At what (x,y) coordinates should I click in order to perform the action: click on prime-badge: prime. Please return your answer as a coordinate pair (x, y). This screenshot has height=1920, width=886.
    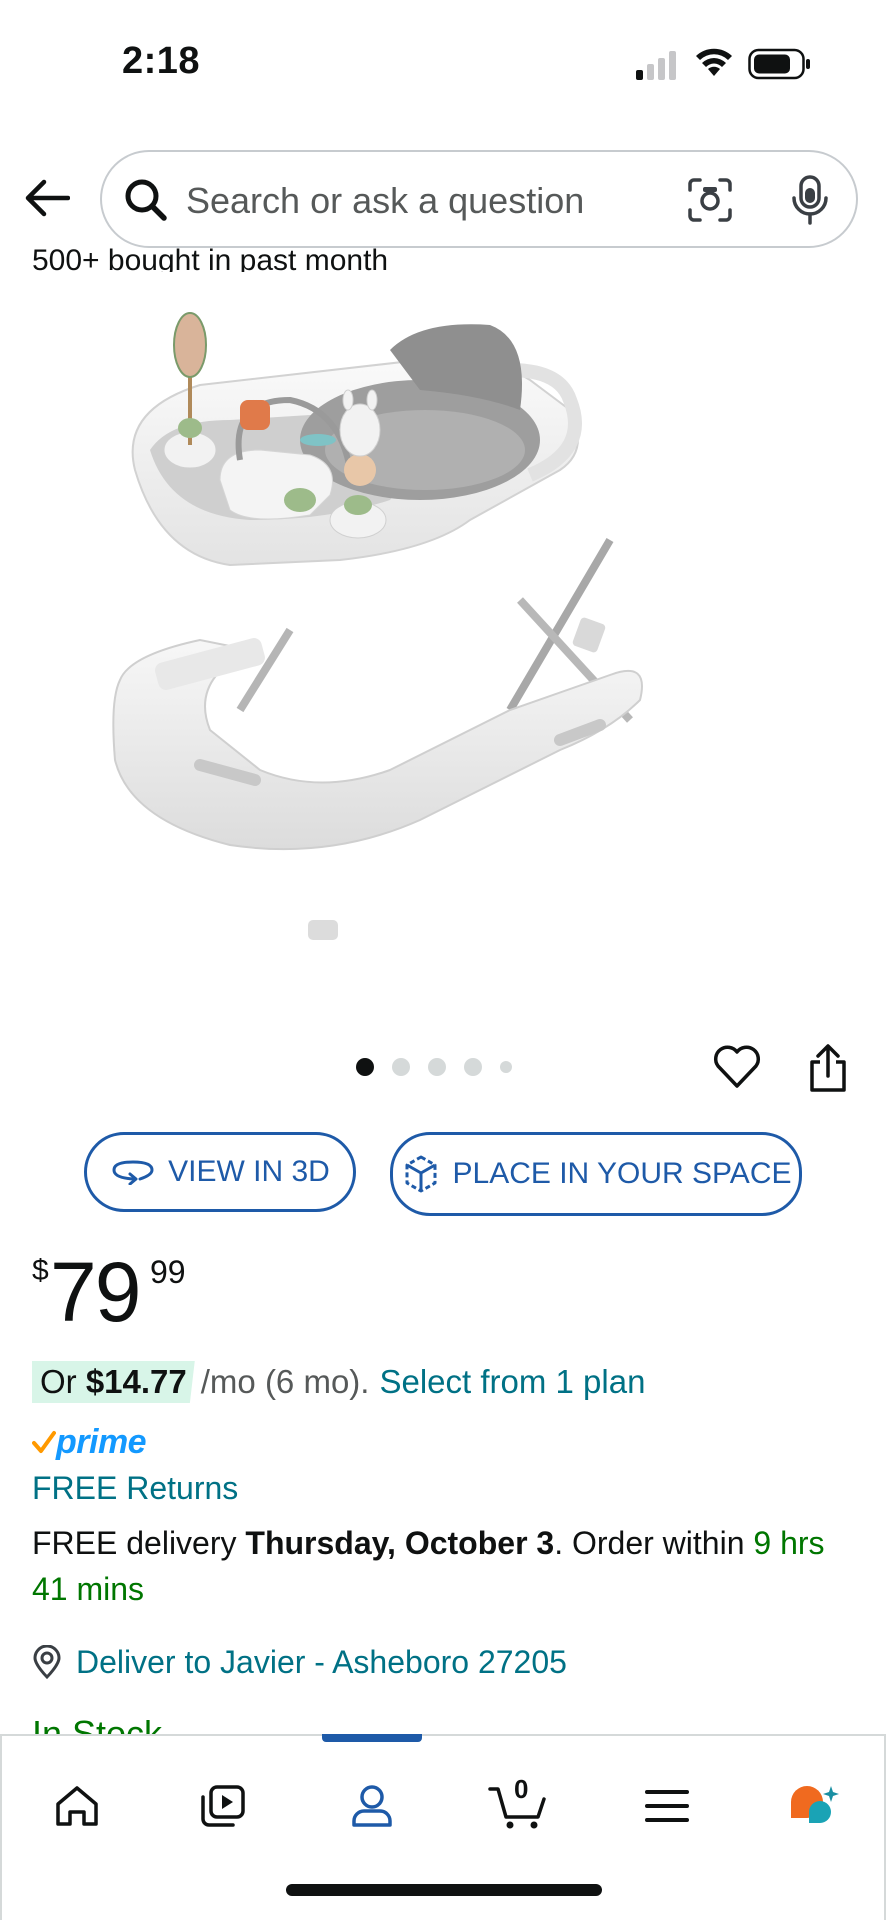
    Looking at the image, I should click on (89, 1442).